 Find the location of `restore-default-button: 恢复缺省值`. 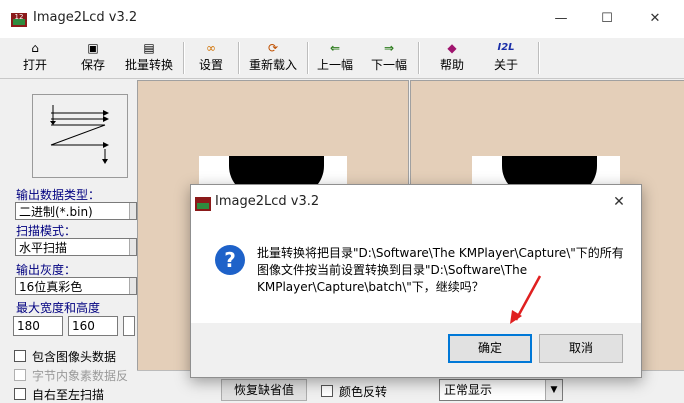

restore-default-button: 恢复缺省值 is located at coordinates (264, 390).